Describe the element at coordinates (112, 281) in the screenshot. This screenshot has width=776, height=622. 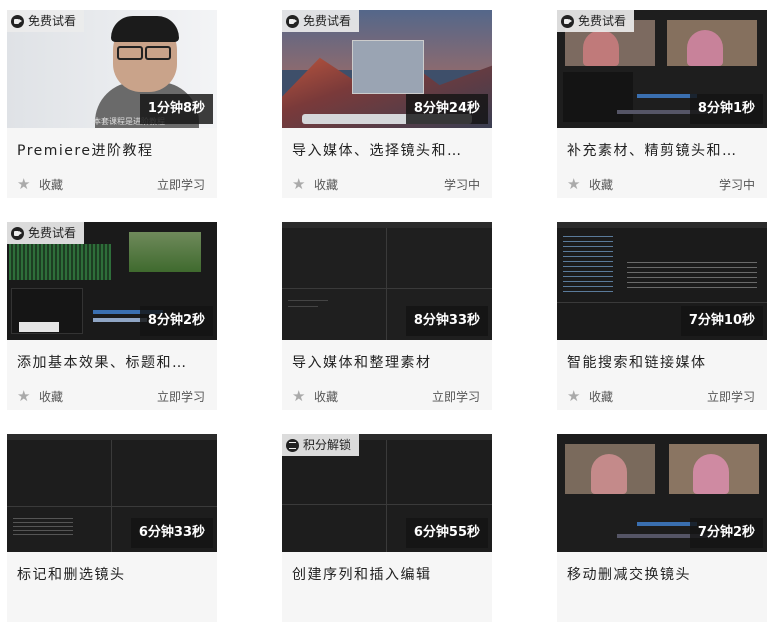
I see `video-thumbnail: 免费试看 8分钟2秒` at that location.